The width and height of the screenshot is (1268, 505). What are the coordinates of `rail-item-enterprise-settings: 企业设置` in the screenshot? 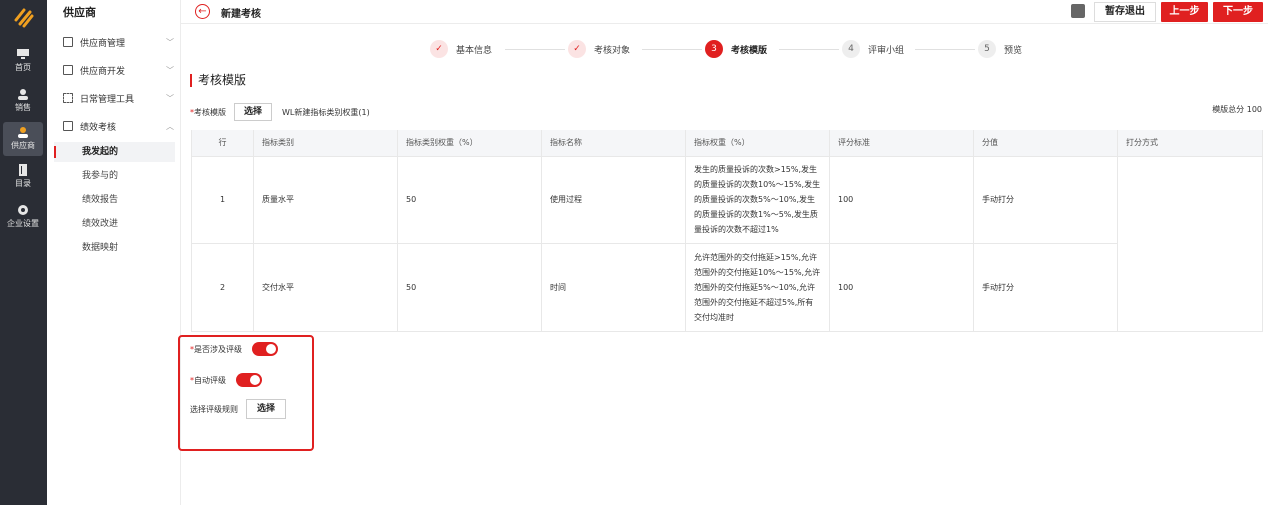 It's located at (23, 217).